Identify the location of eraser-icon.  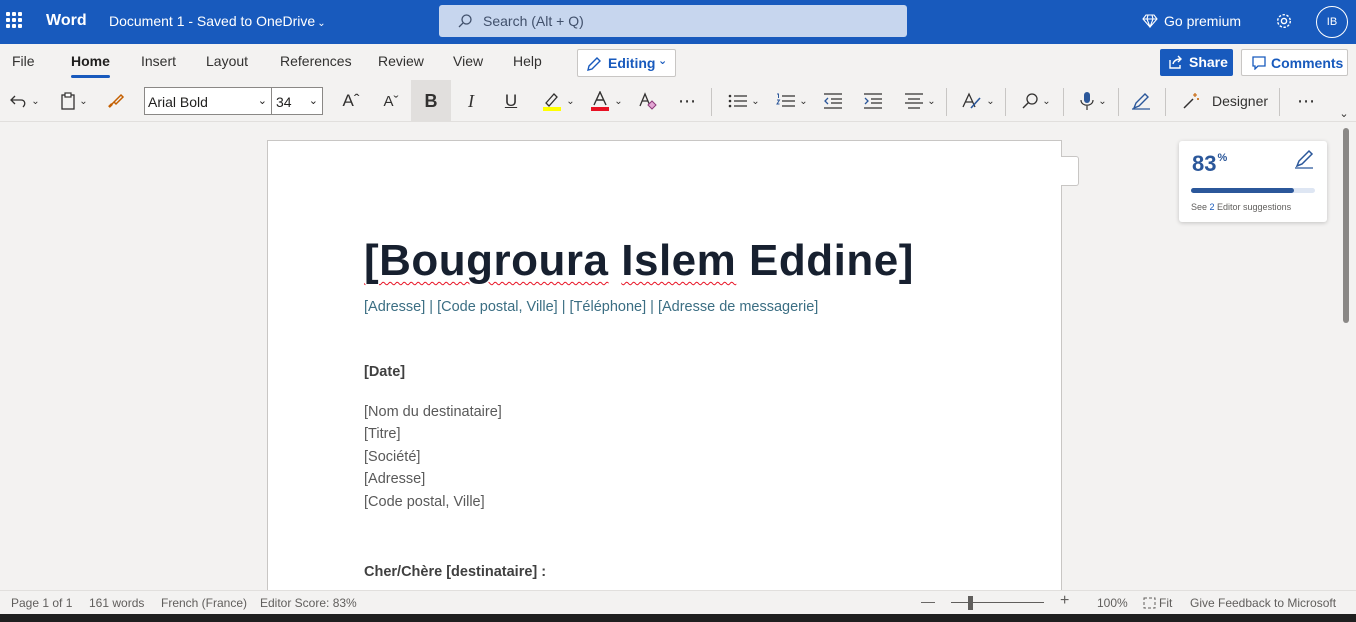
(648, 101).